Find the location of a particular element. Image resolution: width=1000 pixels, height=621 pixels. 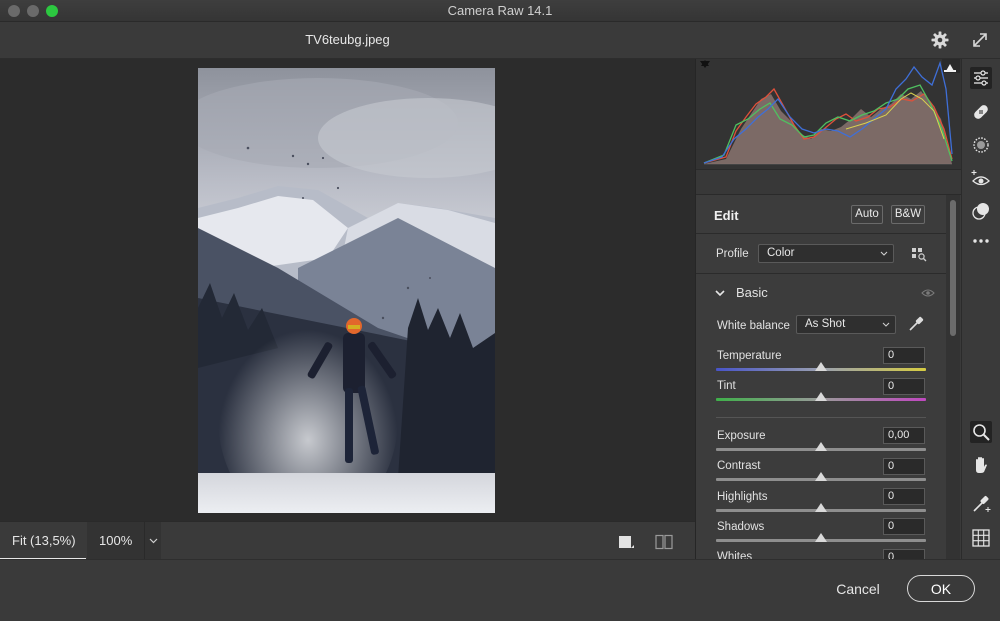

tool-strip is located at coordinates (980, 309).